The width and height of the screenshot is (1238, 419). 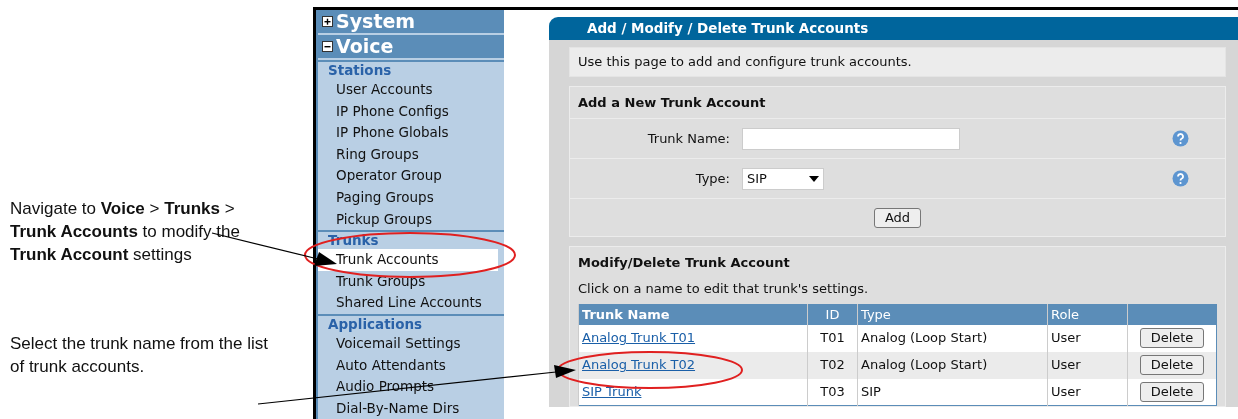 I want to click on intro-text: Use this page to add and configure trunk accounts., so click(x=897, y=62).